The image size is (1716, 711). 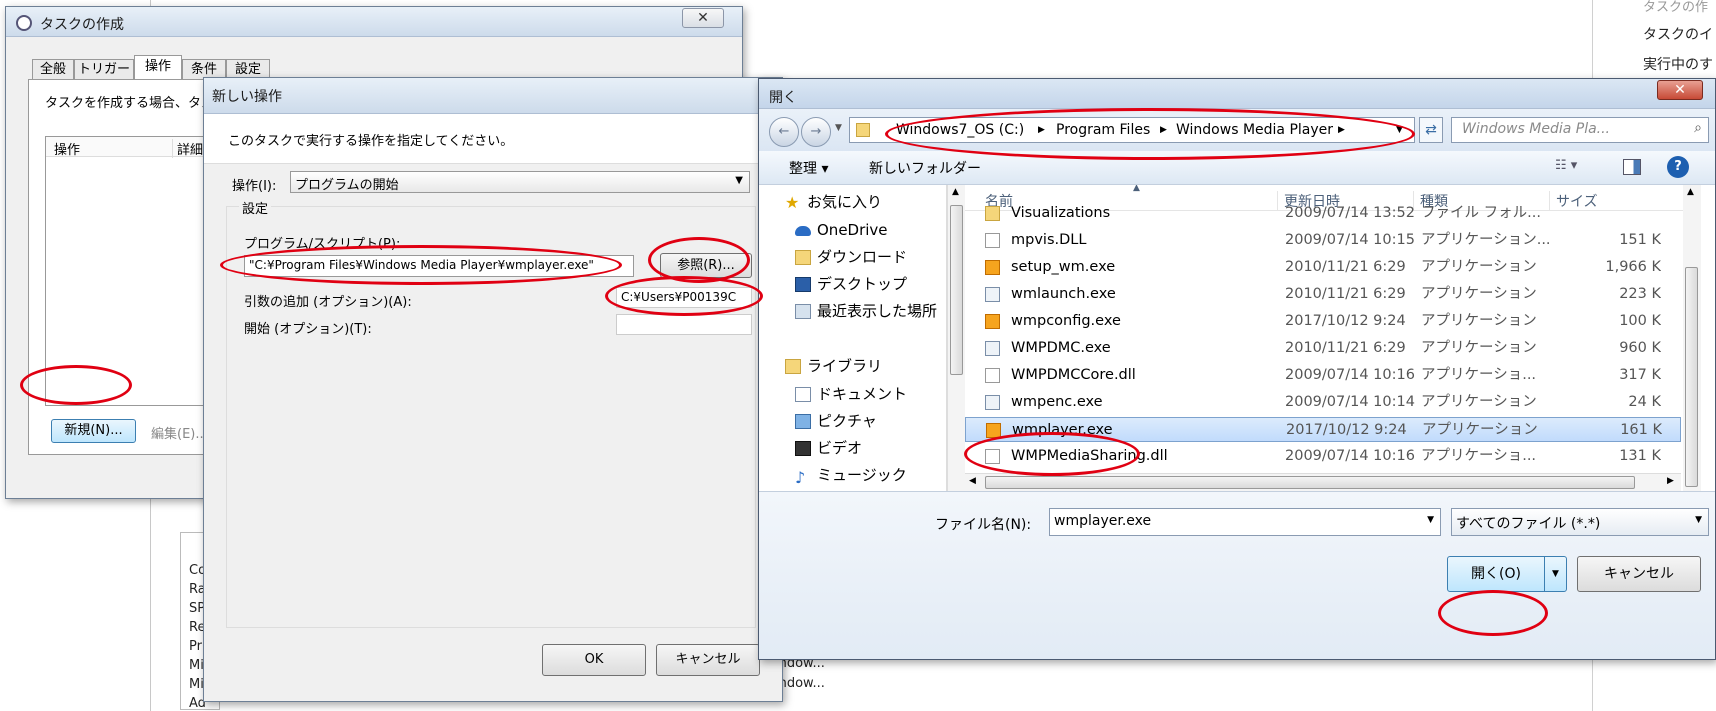 What do you see at coordinates (865, 421) in the screenshot?
I see `nav-pictures: ピクチャ` at bounding box center [865, 421].